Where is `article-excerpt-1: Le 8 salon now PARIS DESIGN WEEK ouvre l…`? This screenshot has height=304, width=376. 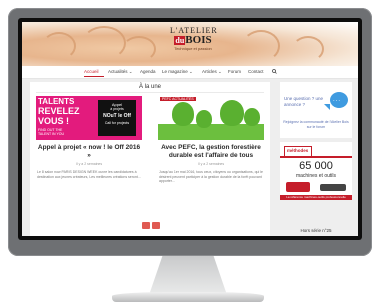 article-excerpt-1: Le 8 salon now PARIS DESIGN WEEK ouvre l… is located at coordinates (89, 174).